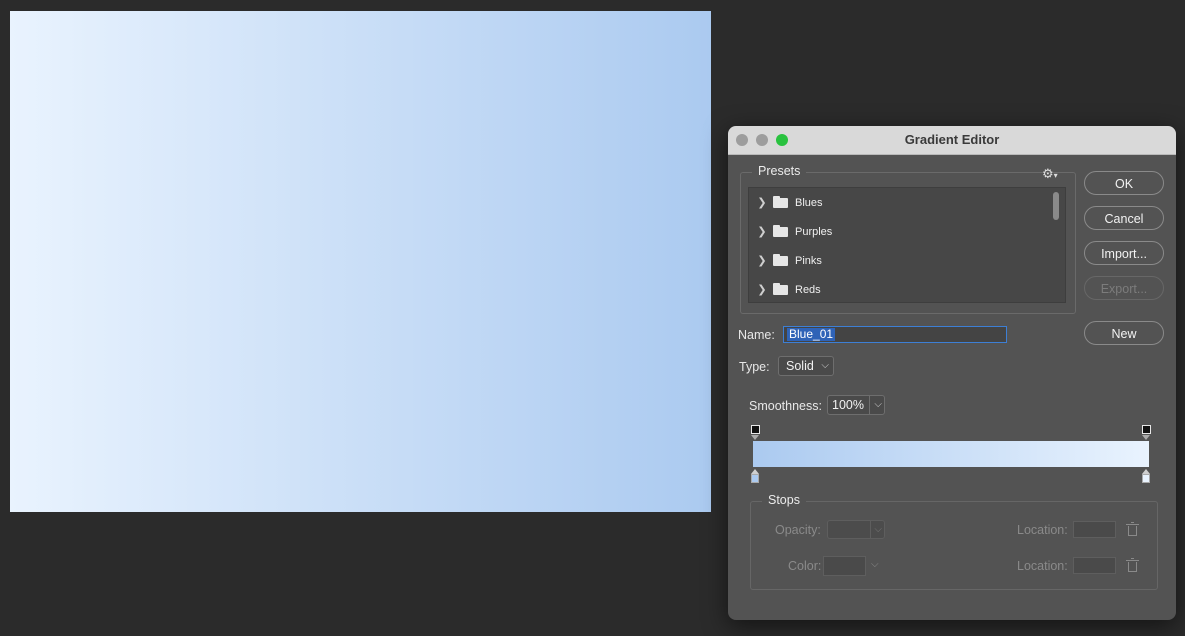 The image size is (1185, 636). I want to click on preset-scrollbar, so click(1056, 245).